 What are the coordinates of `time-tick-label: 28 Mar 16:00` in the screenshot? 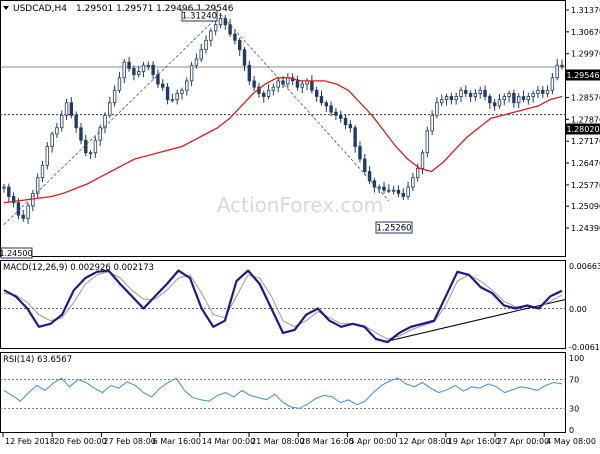 It's located at (326, 441).